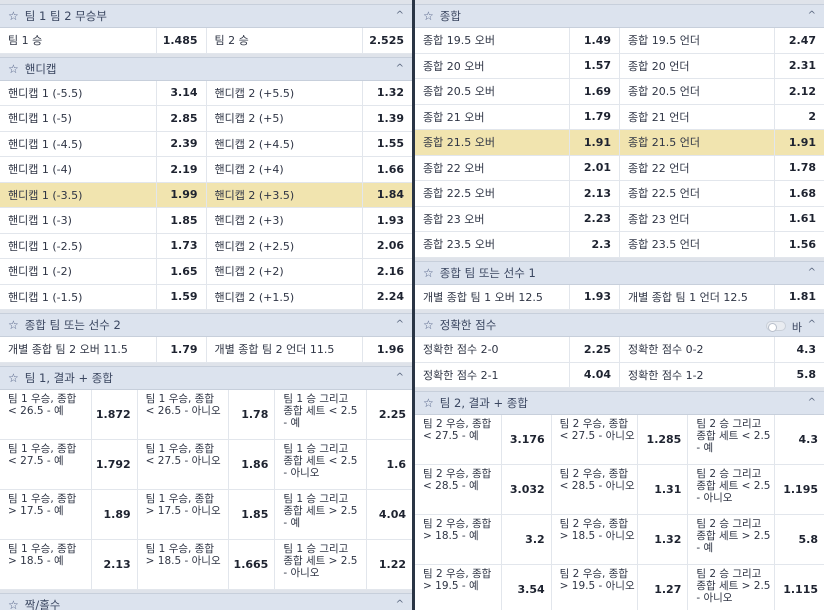 The image size is (824, 610). I want to click on market-header: ☆ 핸디캡 ^, so click(206, 68).